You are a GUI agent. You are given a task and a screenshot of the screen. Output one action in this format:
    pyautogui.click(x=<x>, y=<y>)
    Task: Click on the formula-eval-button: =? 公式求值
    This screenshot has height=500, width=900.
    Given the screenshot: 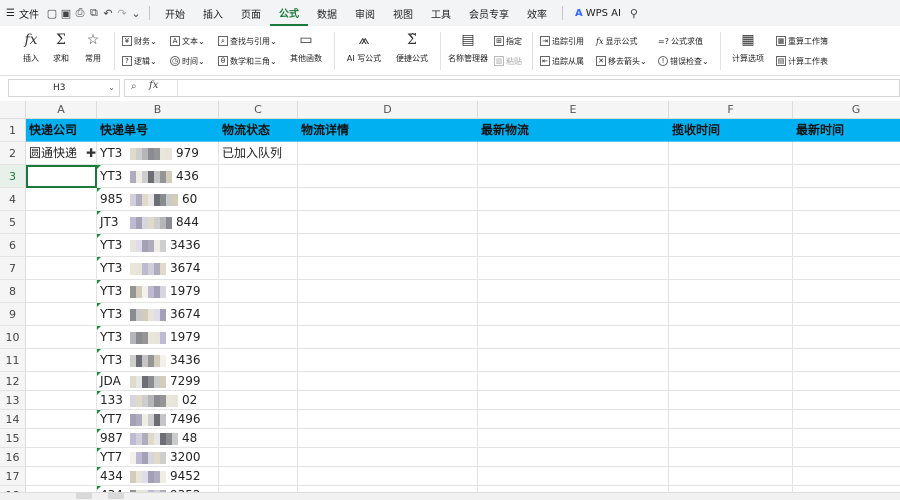 What is the action you would take?
    pyautogui.click(x=680, y=41)
    